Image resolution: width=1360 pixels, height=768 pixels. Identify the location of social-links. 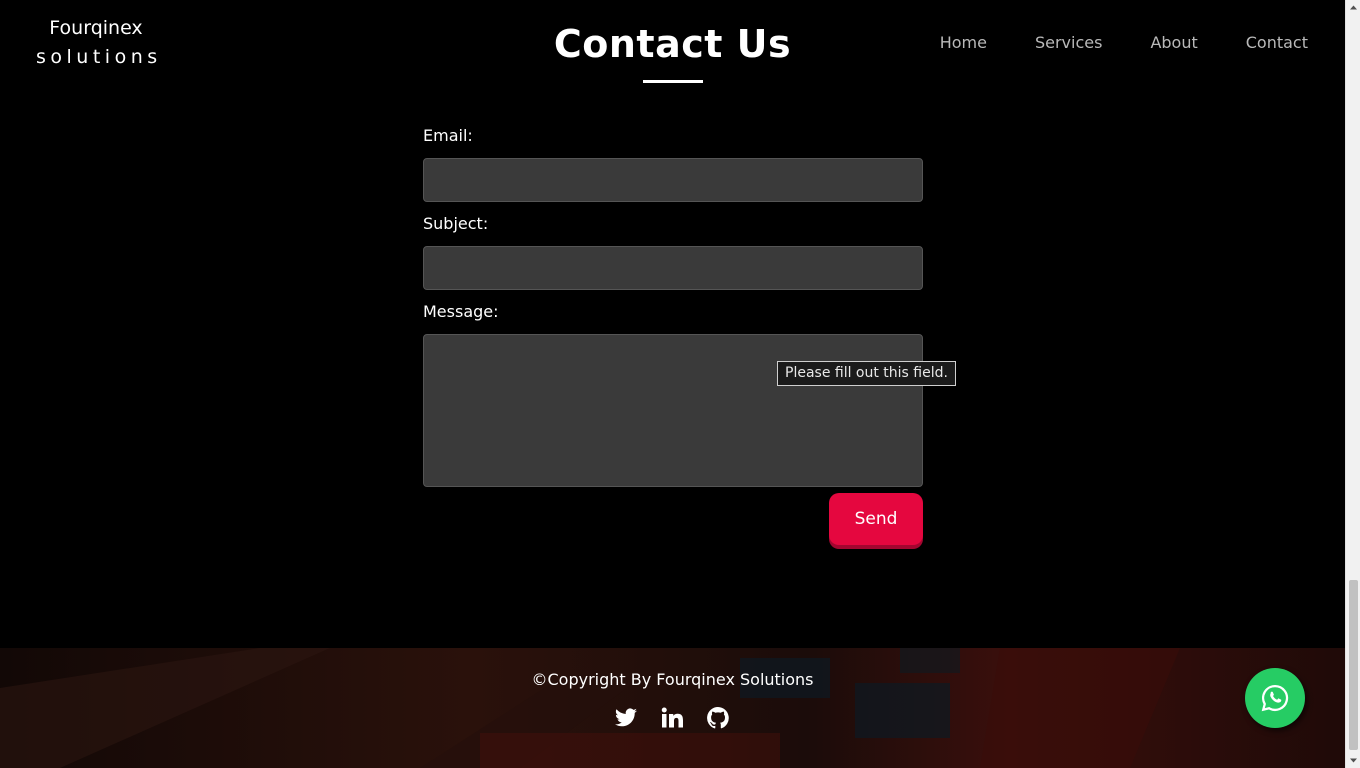
(672, 718).